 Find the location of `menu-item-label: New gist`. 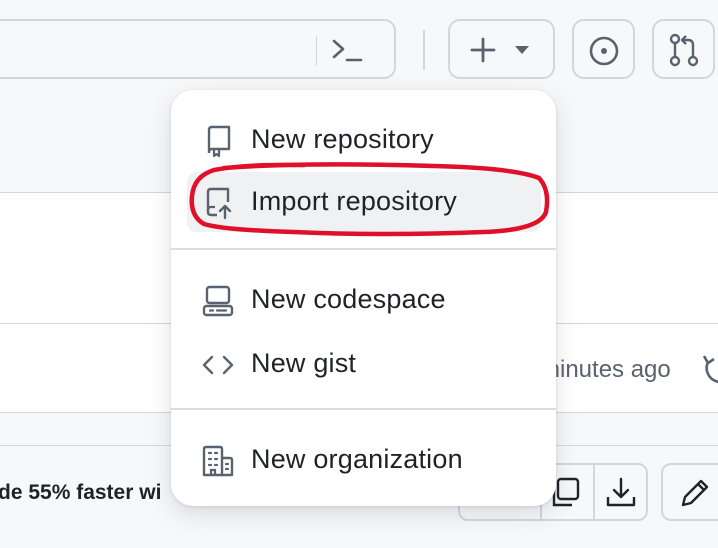

menu-item-label: New gist is located at coordinates (304, 363).